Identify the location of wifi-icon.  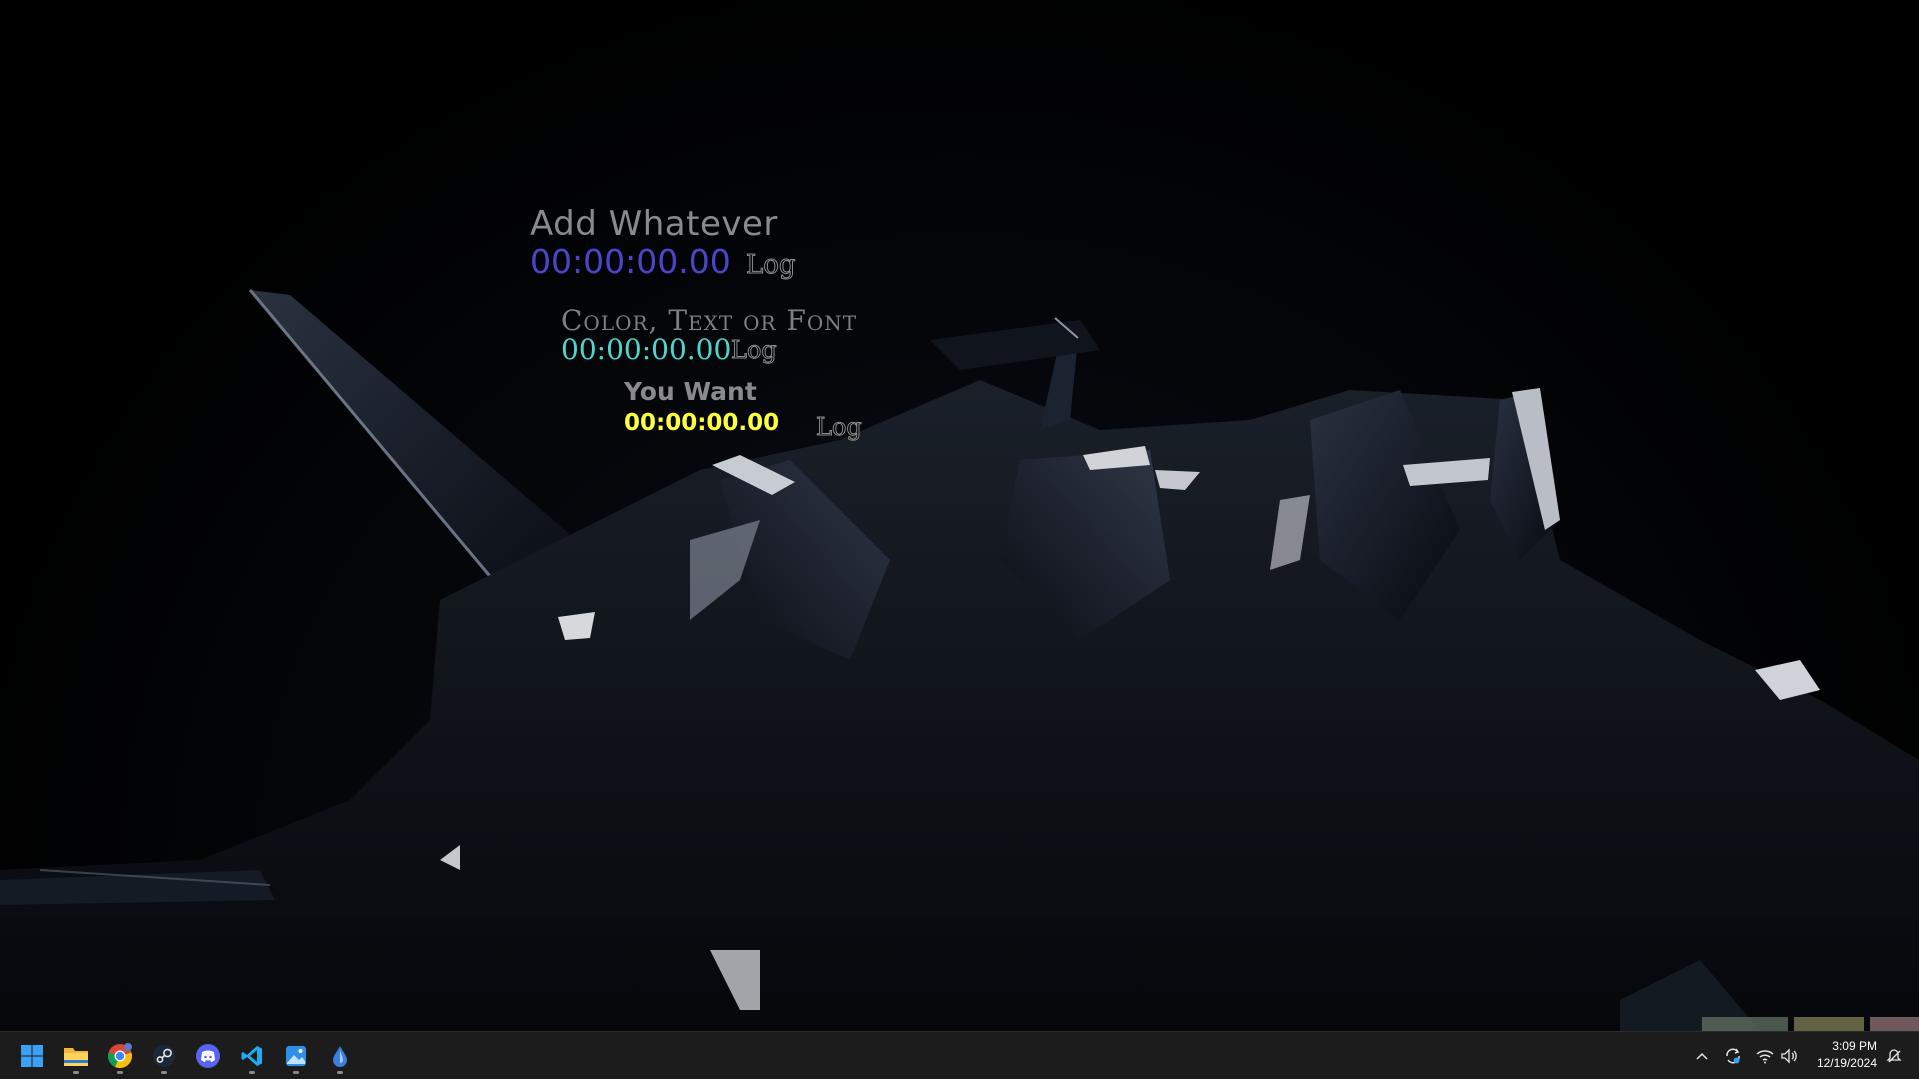
(1765, 1056).